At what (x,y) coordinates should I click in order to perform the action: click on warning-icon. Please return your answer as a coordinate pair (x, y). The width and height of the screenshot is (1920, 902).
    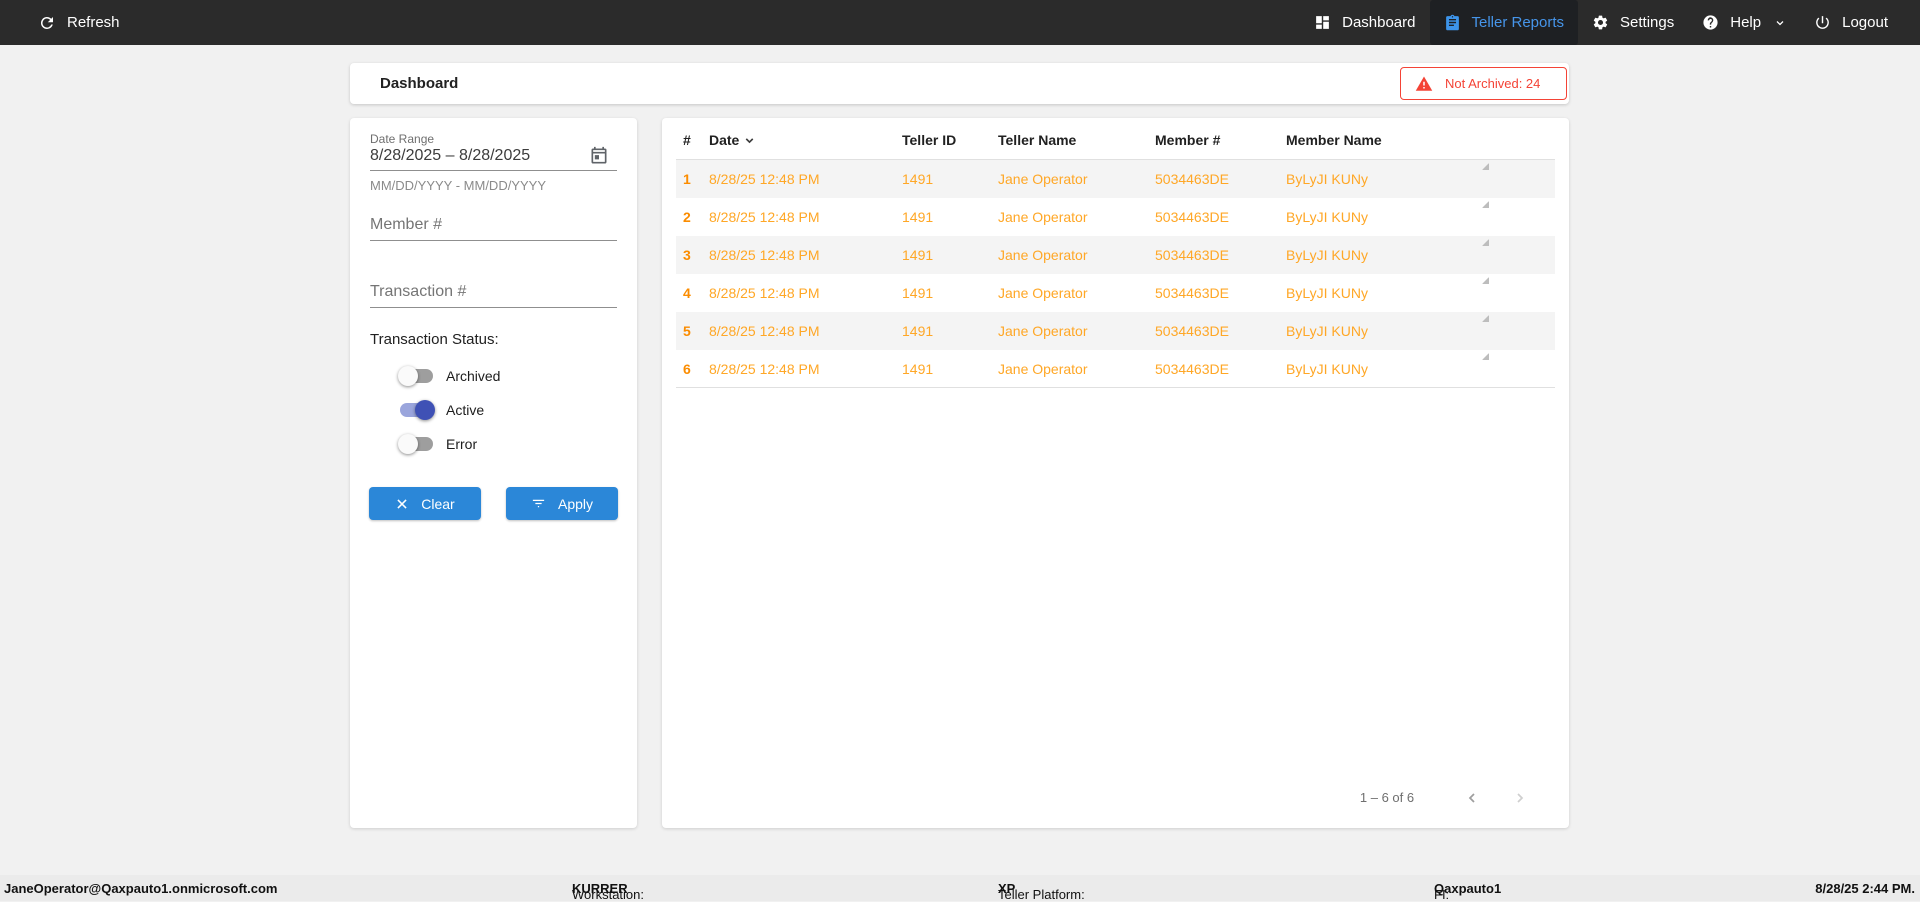
    Looking at the image, I should click on (1424, 84).